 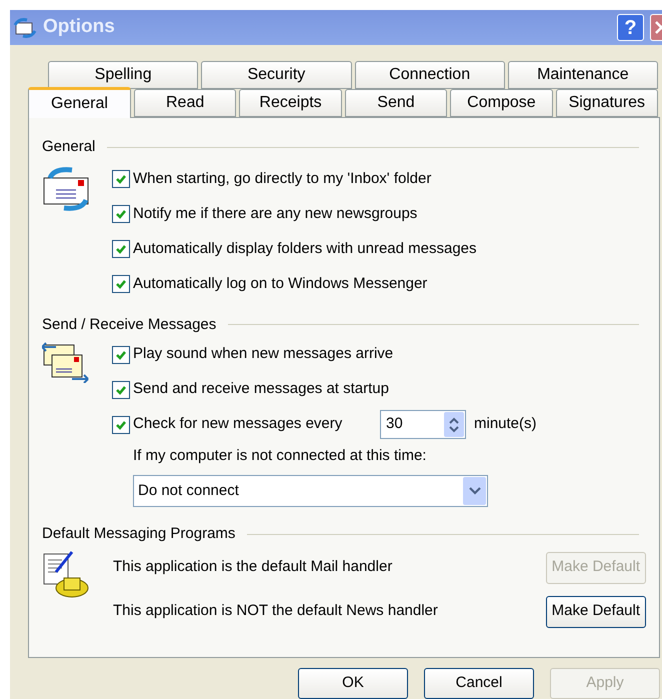 I want to click on dialog-button: OK, so click(x=353, y=683).